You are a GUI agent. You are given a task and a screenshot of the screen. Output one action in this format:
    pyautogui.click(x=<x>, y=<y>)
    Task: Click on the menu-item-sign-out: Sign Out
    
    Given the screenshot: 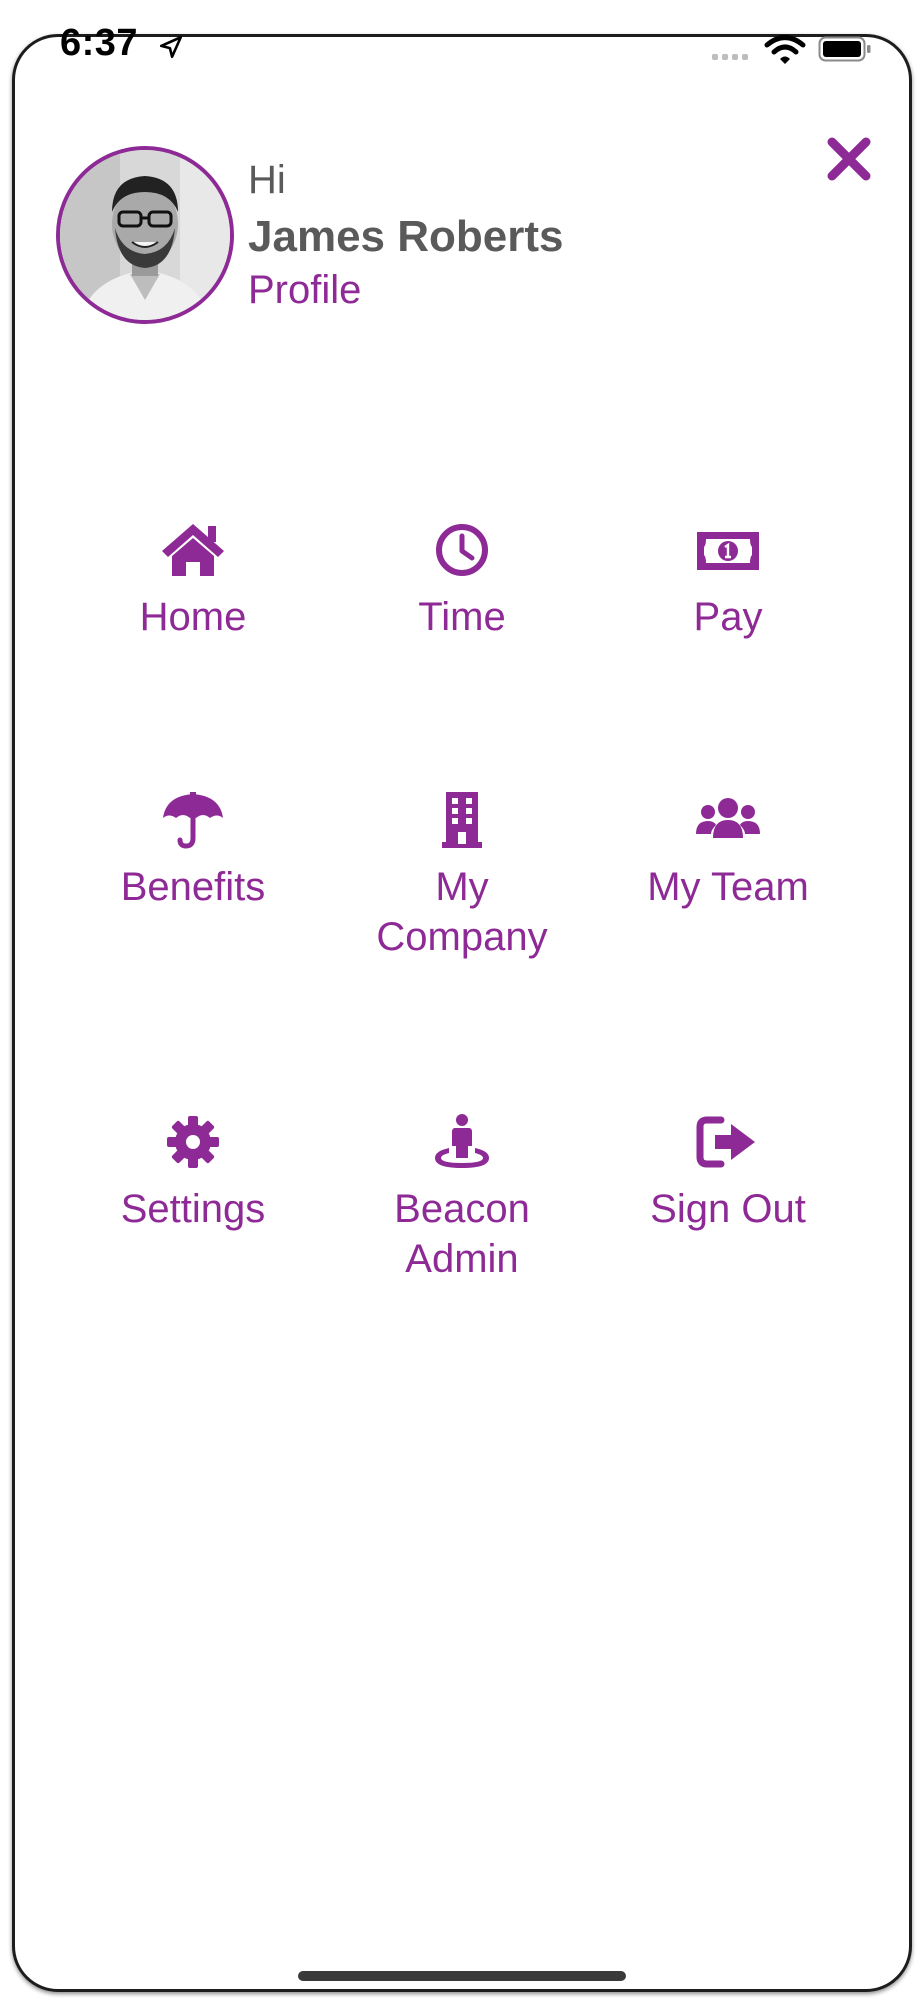 What is the action you would take?
    pyautogui.click(x=728, y=1173)
    